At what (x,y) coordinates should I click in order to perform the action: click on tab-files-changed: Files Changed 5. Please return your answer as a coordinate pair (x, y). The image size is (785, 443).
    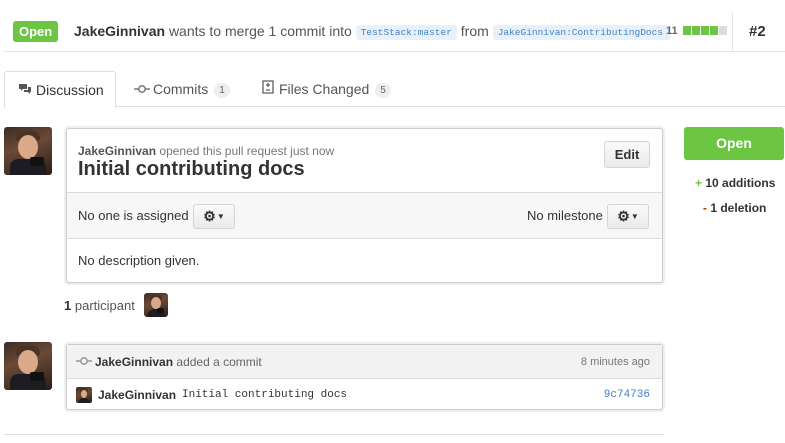
    Looking at the image, I should click on (325, 89).